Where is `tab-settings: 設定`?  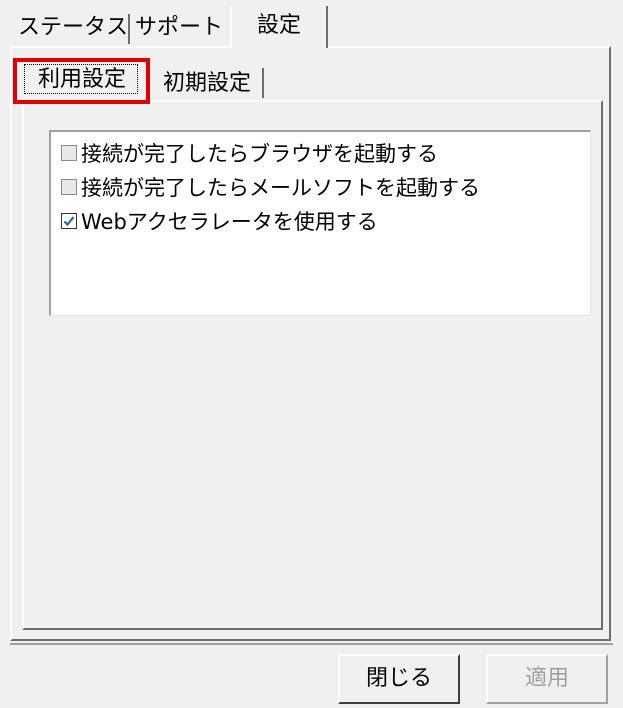
tab-settings: 設定 is located at coordinates (279, 27).